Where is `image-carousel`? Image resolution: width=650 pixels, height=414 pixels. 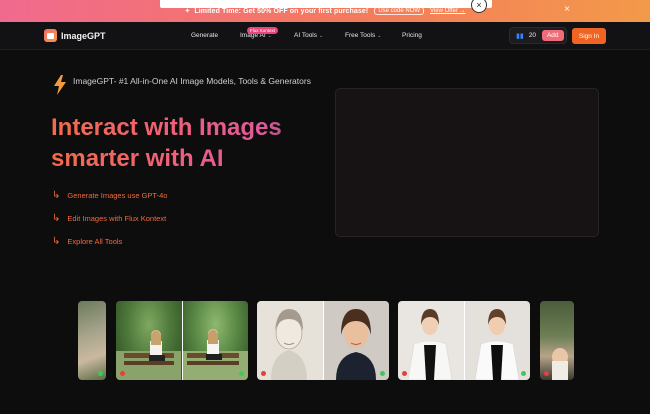 image-carousel is located at coordinates (326, 340).